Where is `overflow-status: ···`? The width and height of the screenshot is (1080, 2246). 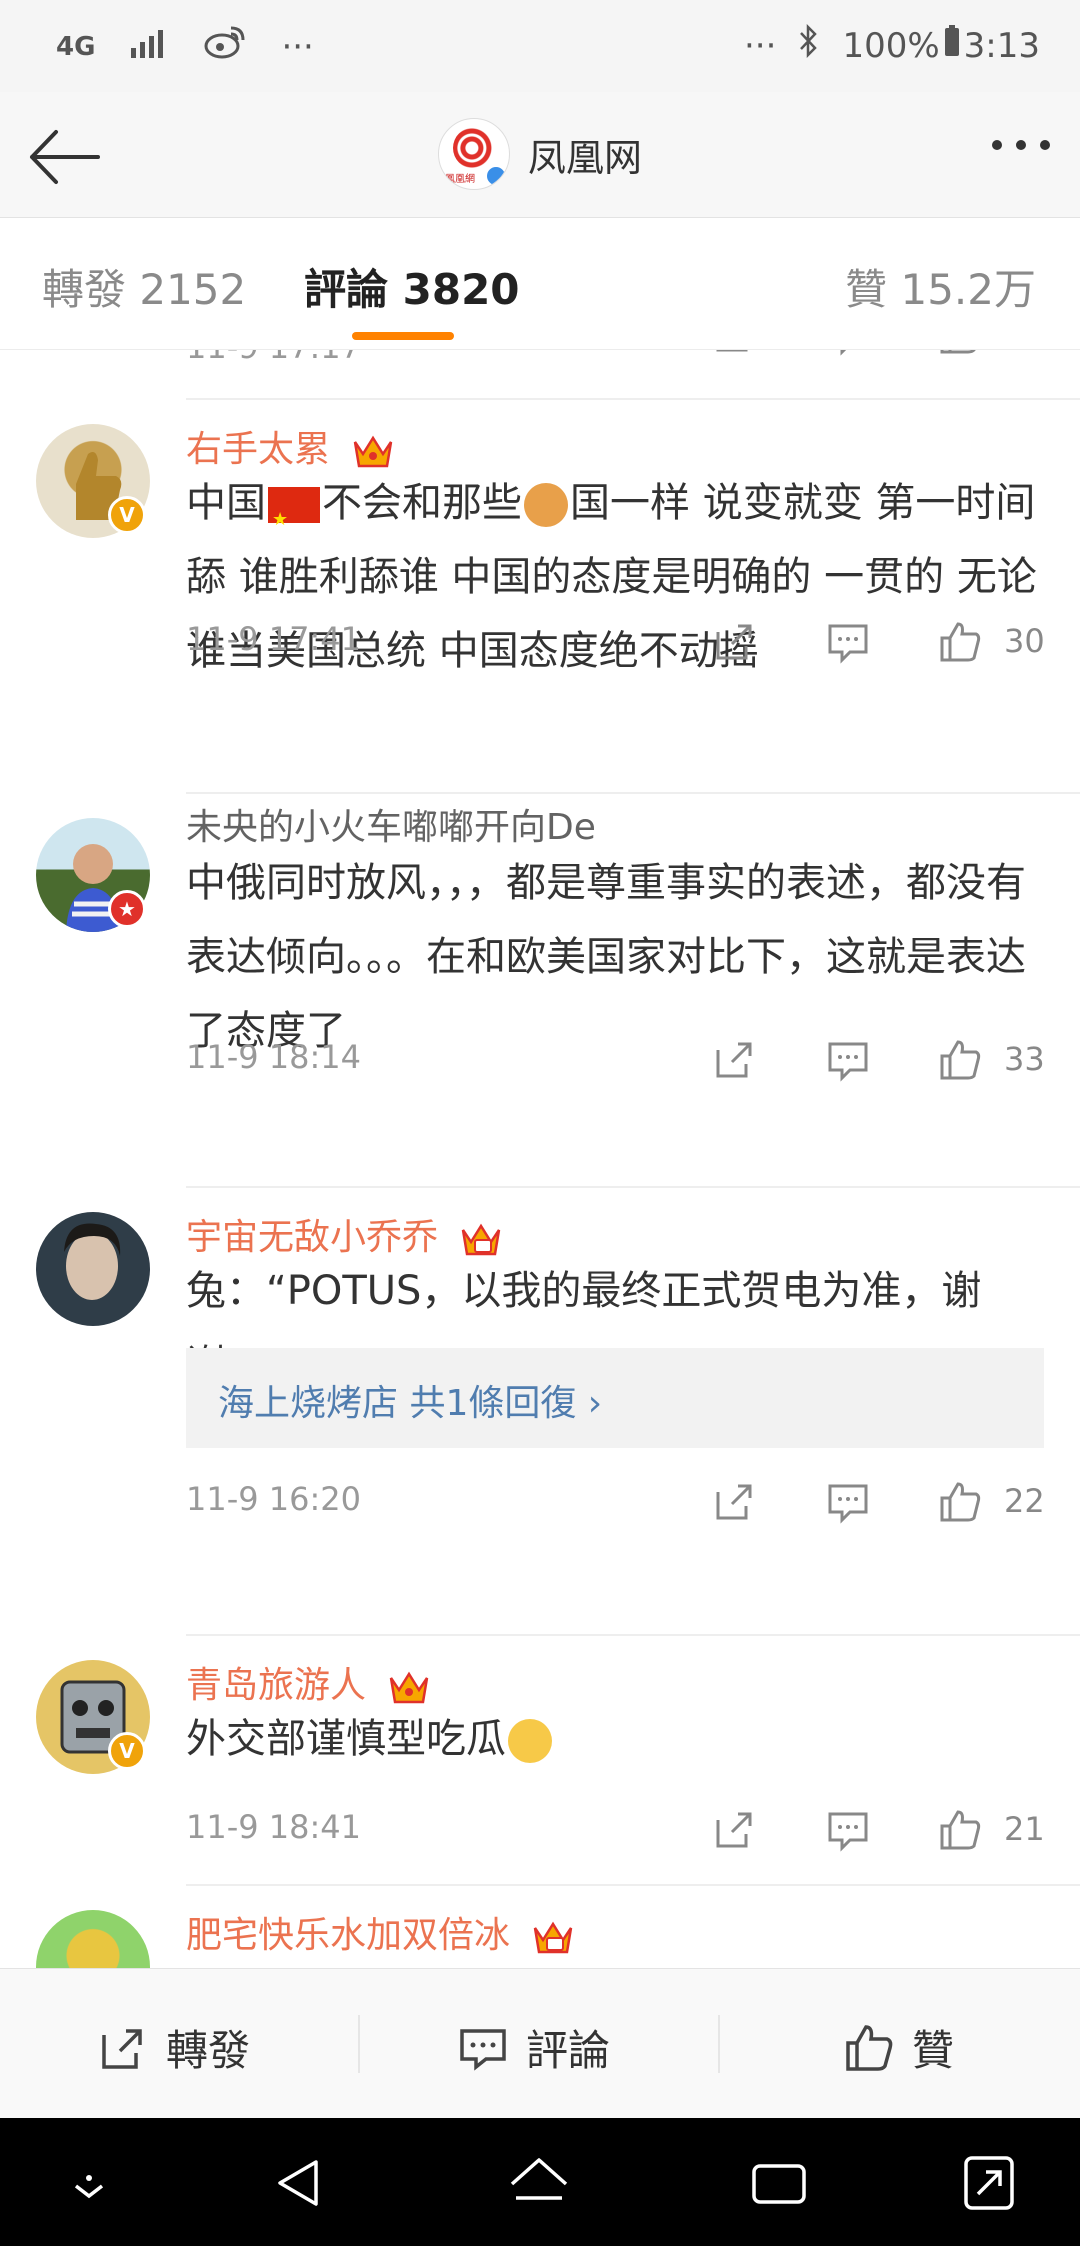 overflow-status: ··· is located at coordinates (760, 45).